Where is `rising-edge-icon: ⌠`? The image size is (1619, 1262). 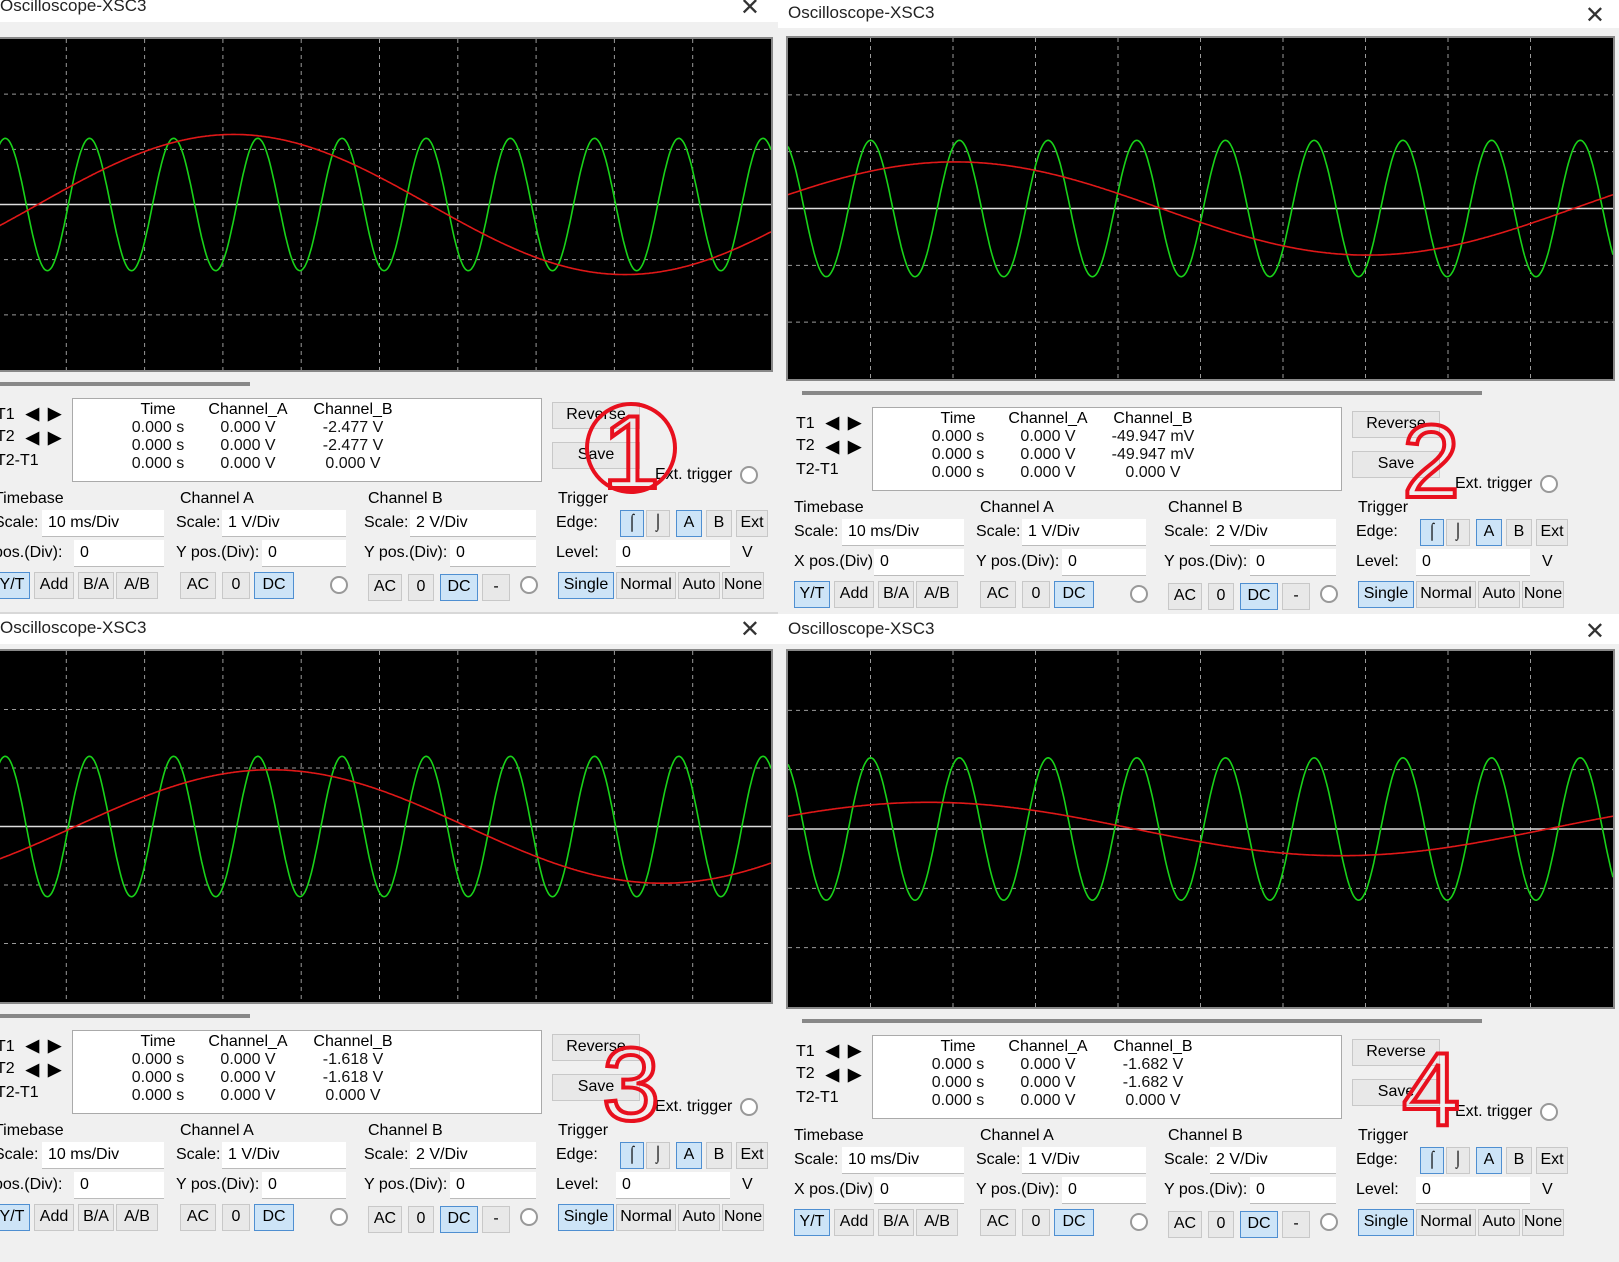 rising-edge-icon: ⌠ is located at coordinates (632, 523).